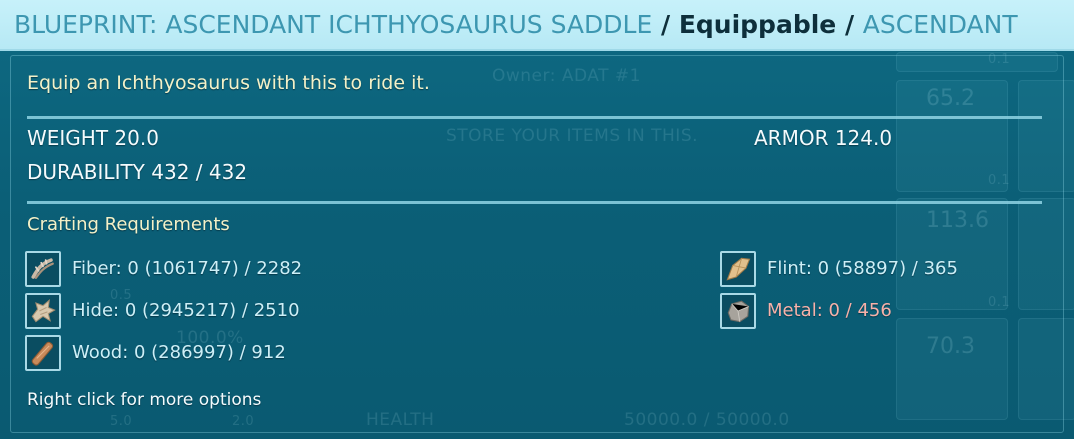  I want to click on flint-icon, so click(738, 269).